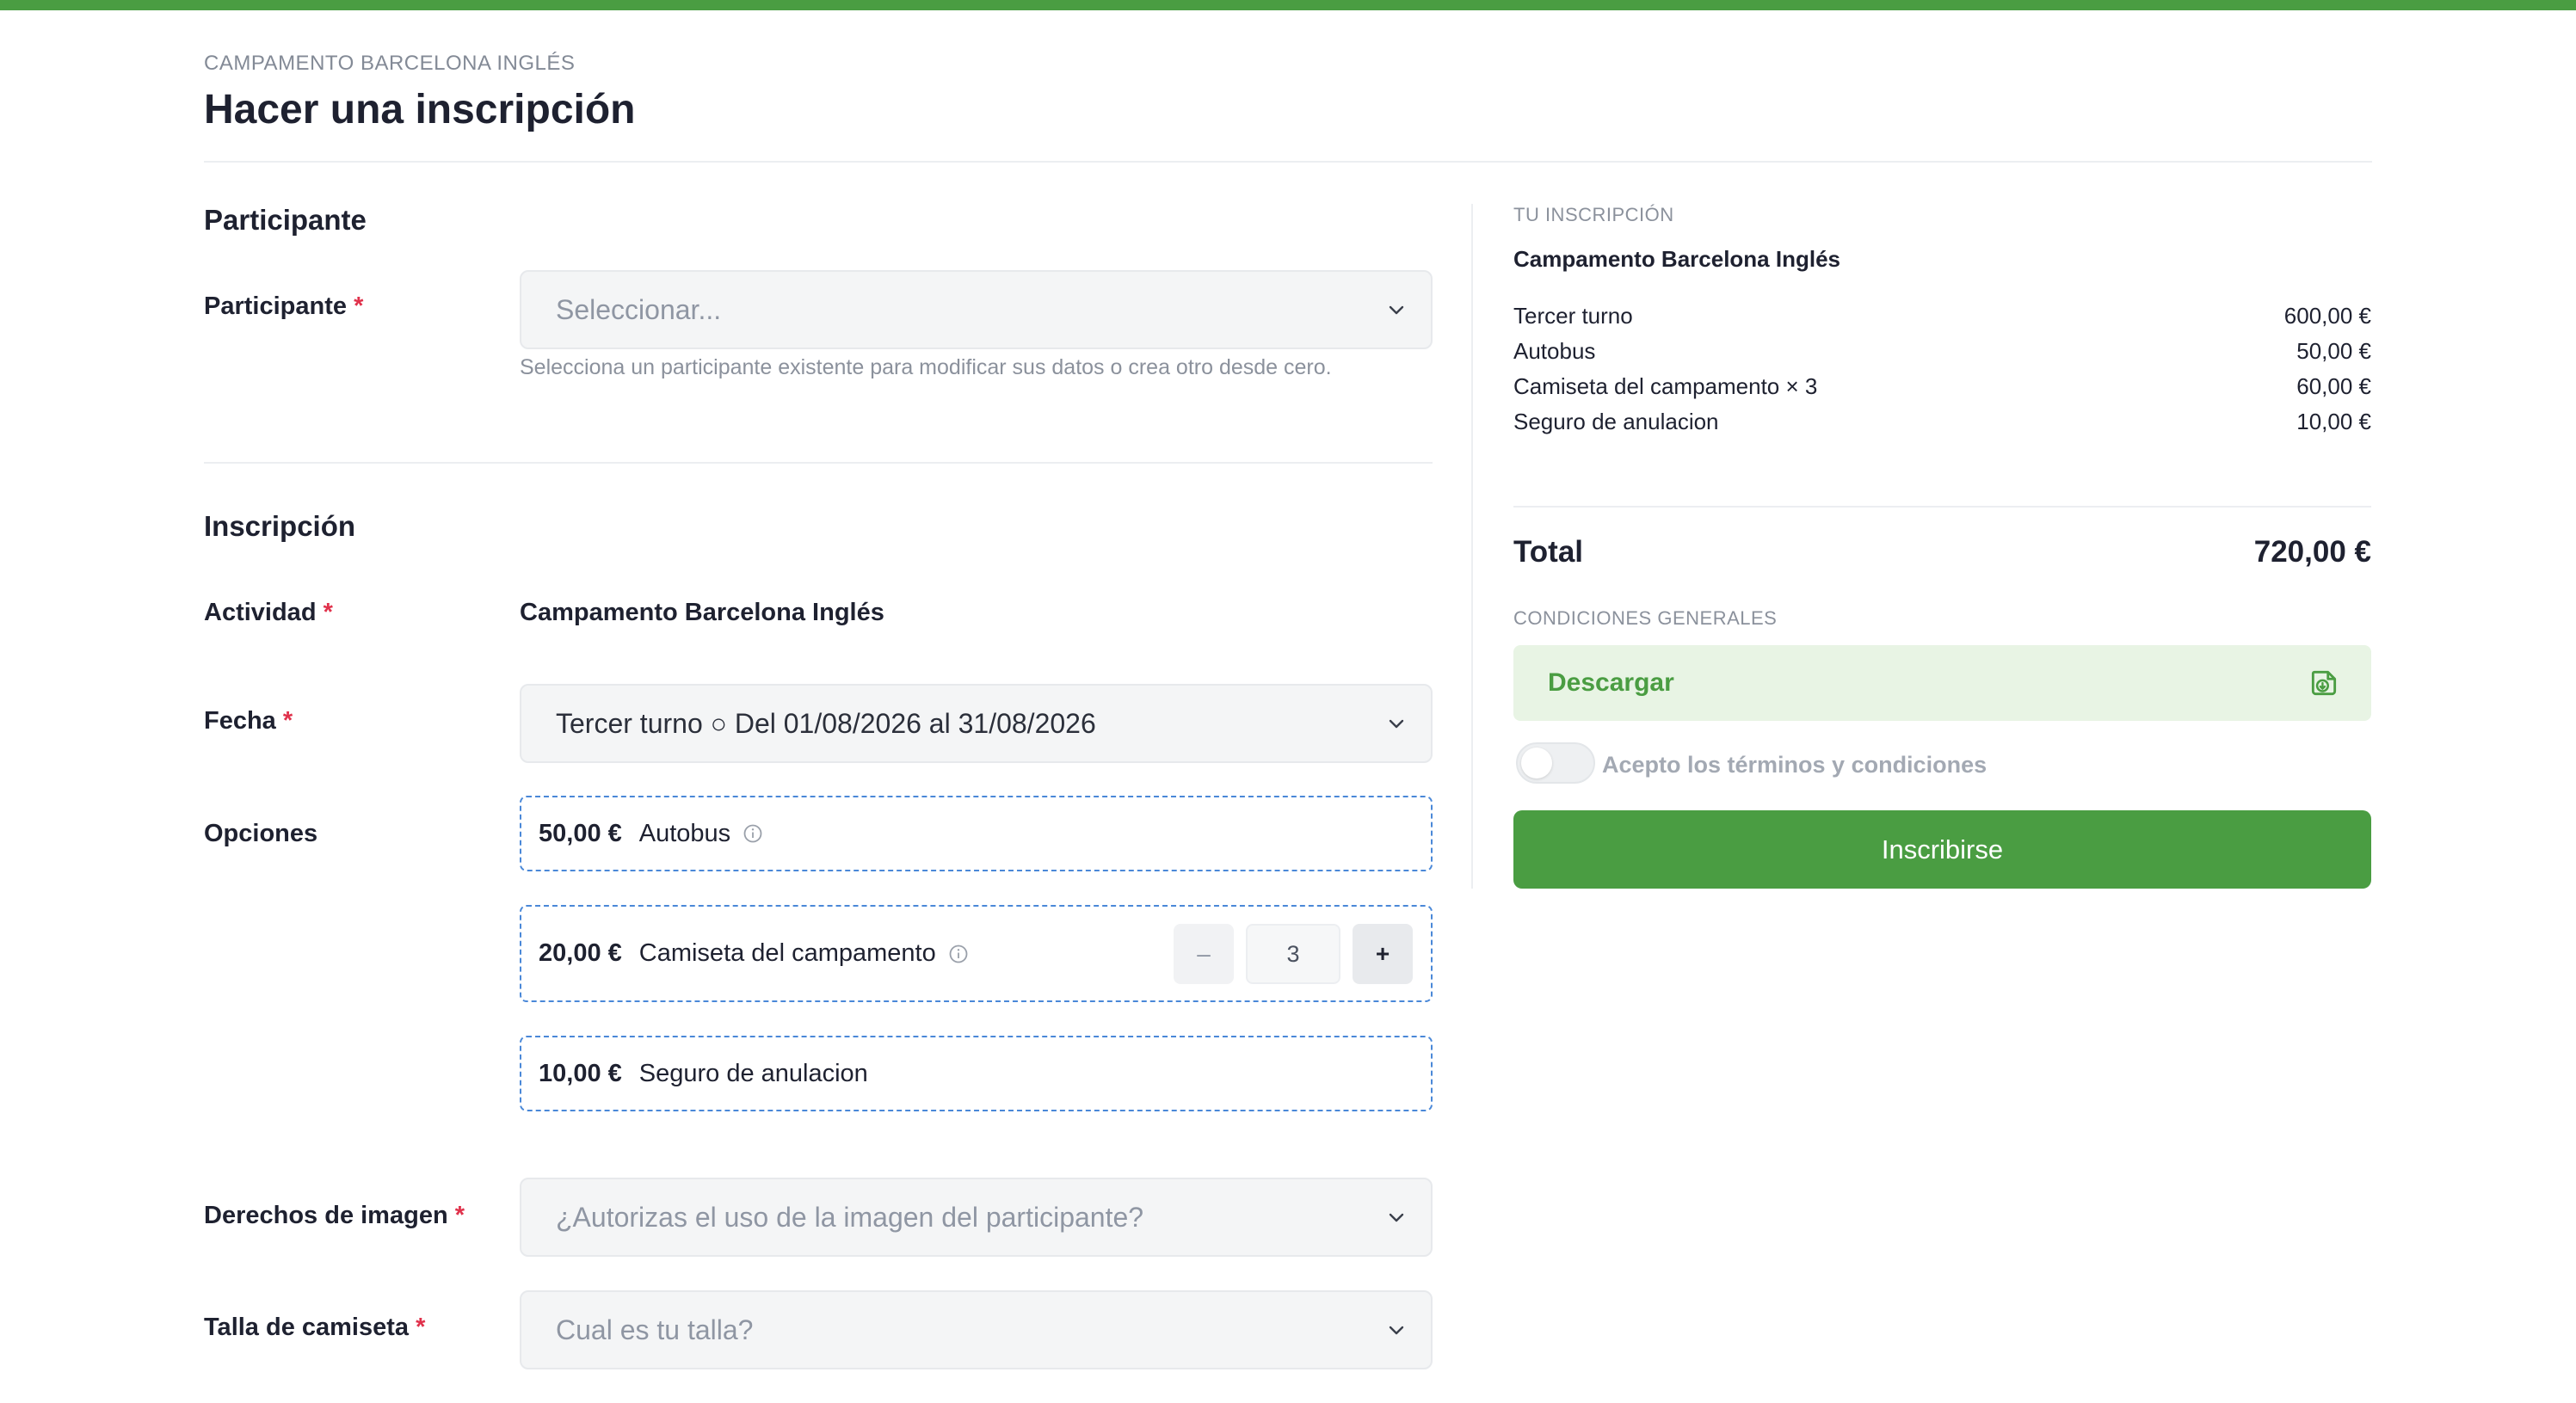  Describe the element at coordinates (1554, 351) in the screenshot. I see `line-item-label: Autobus` at that location.